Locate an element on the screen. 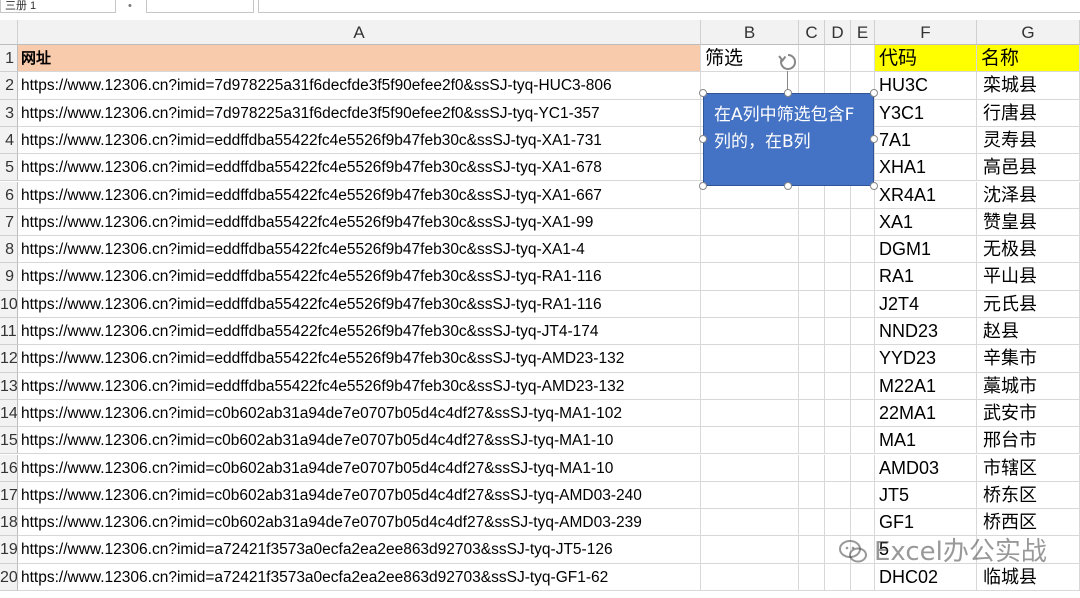  row-header: 18 is located at coordinates (9, 523).